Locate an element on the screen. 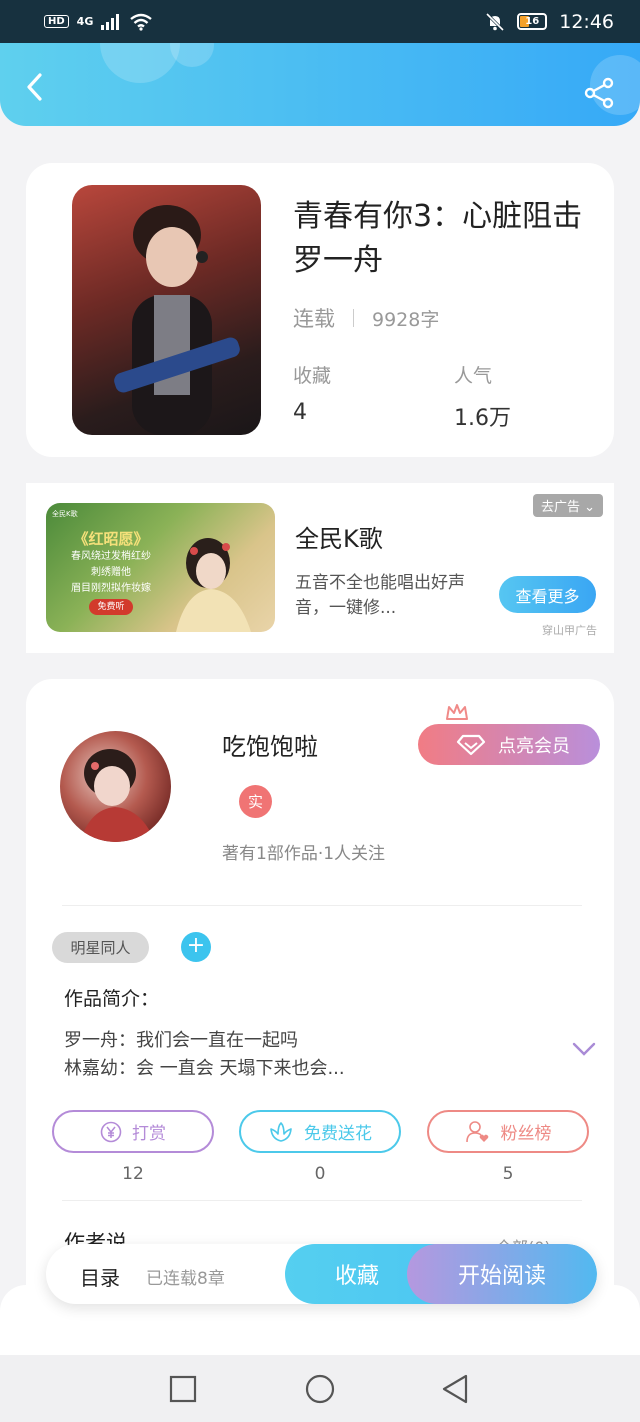  verified-badge: 实 is located at coordinates (255, 801).